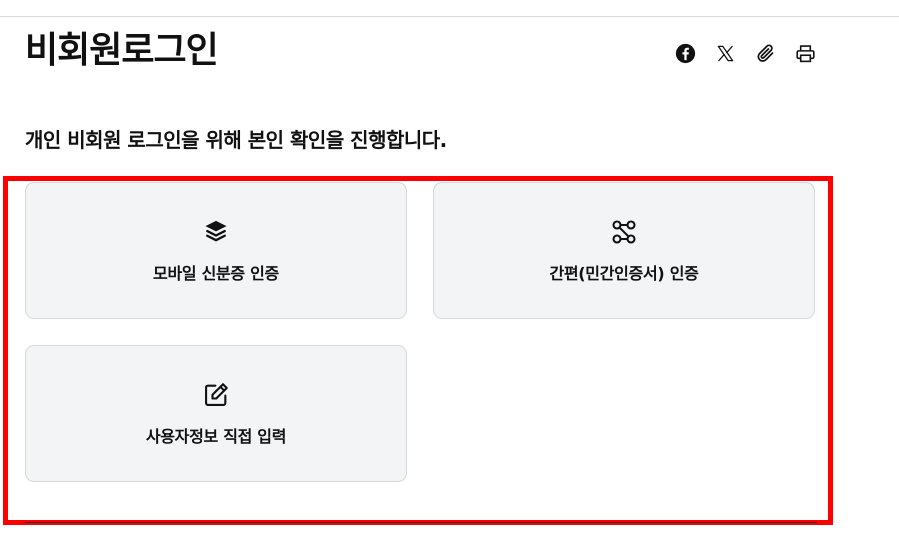 This screenshot has height=544, width=899. Describe the element at coordinates (765, 53) in the screenshot. I see `link-icon` at that location.